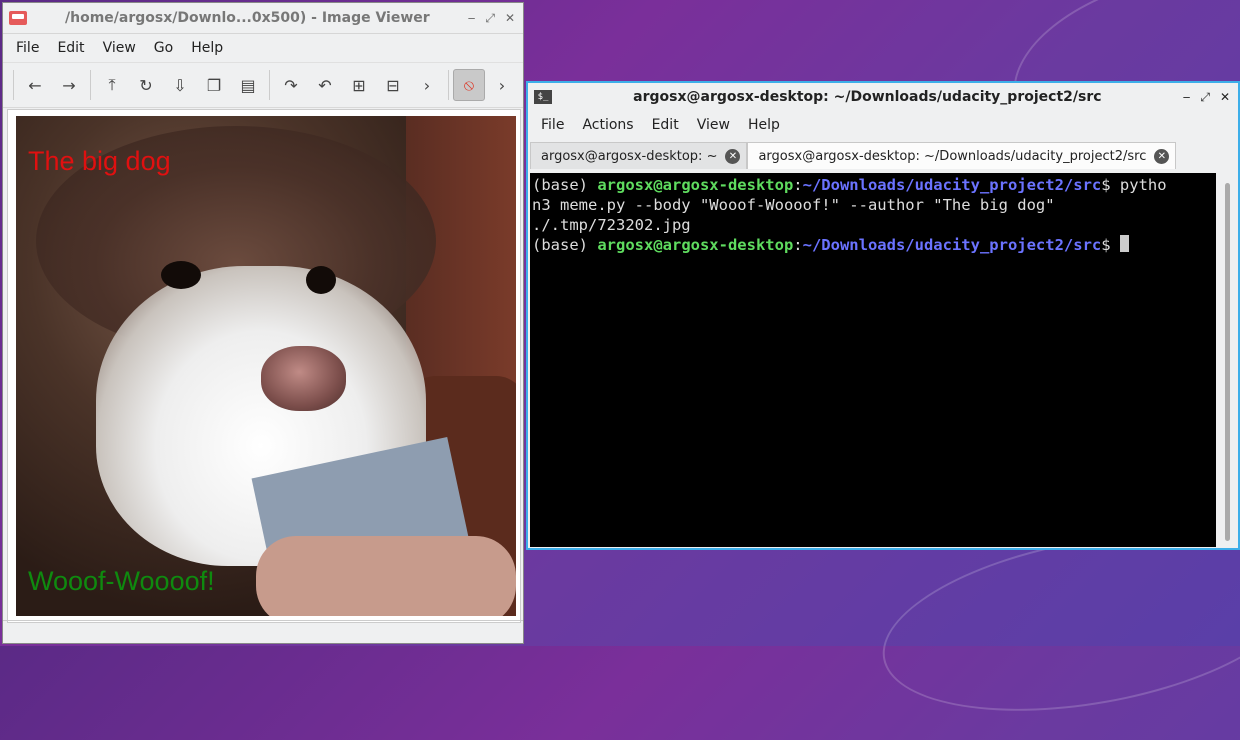 This screenshot has width=1240, height=740. I want to click on upload-icon: ⤒, so click(112, 85).